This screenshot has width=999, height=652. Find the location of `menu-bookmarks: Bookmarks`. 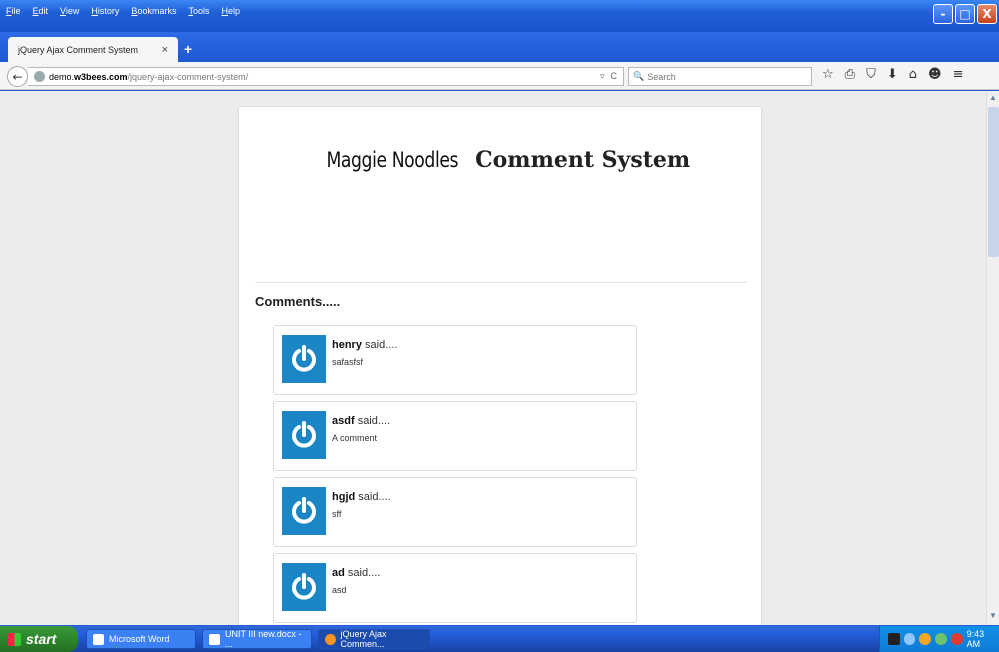

menu-bookmarks: Bookmarks is located at coordinates (153, 11).